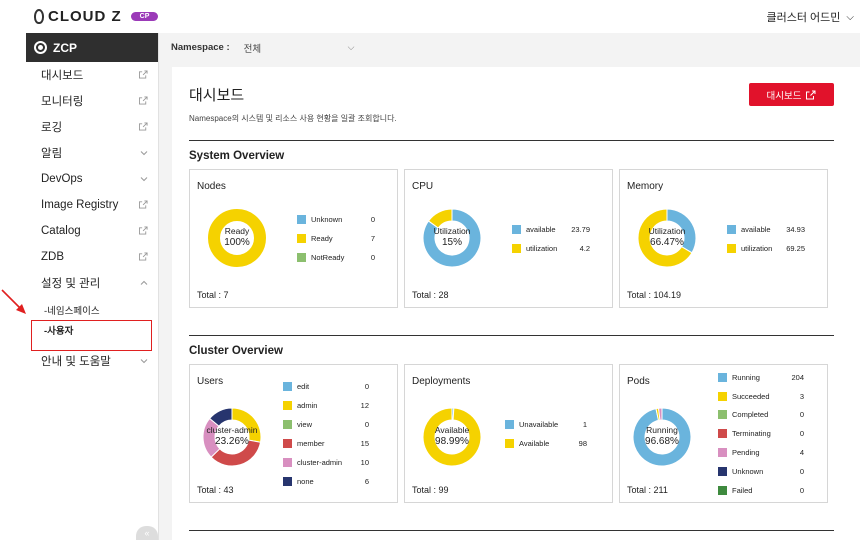  Describe the element at coordinates (761, 377) in the screenshot. I see `legend-item: Running 204` at that location.